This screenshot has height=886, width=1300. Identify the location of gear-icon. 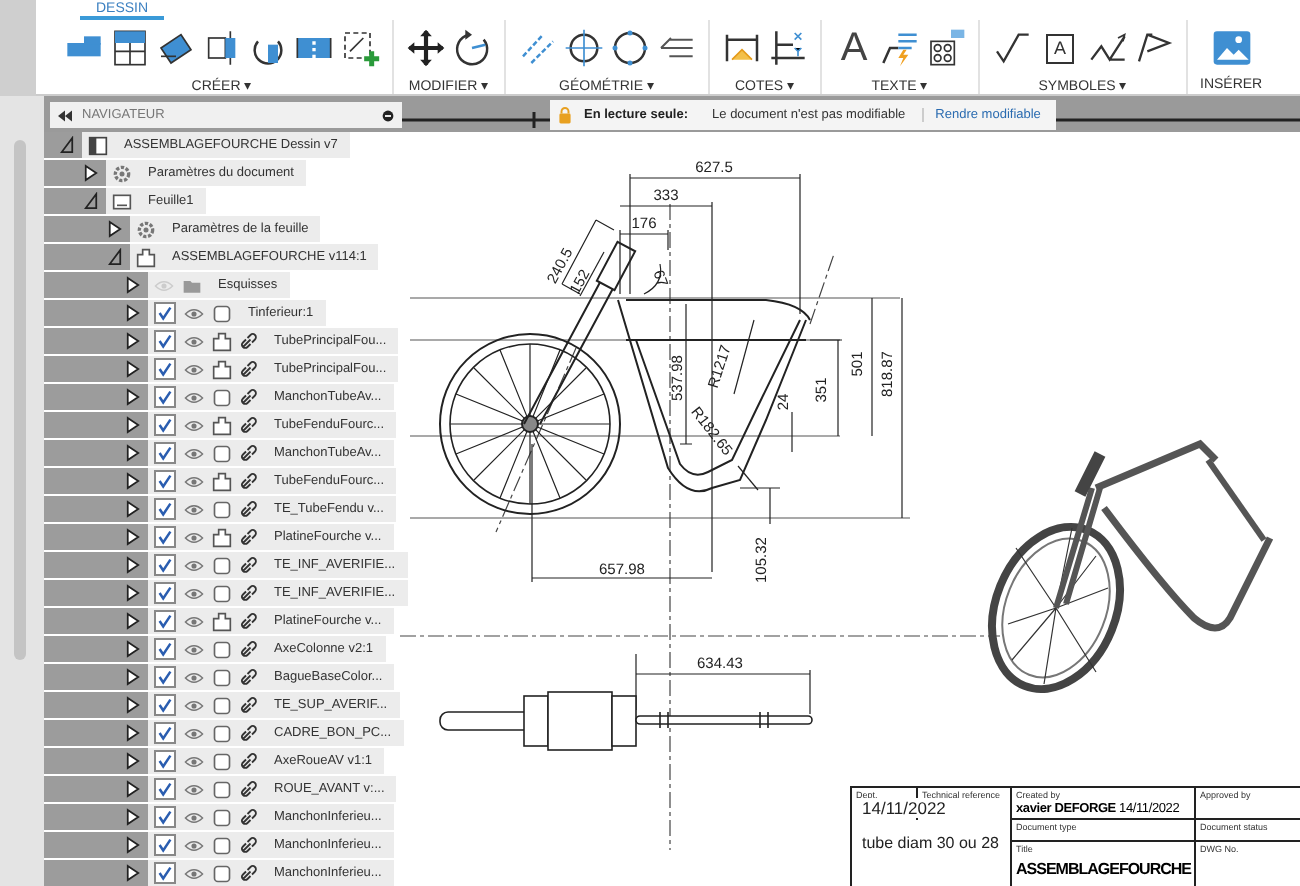
(122, 173).